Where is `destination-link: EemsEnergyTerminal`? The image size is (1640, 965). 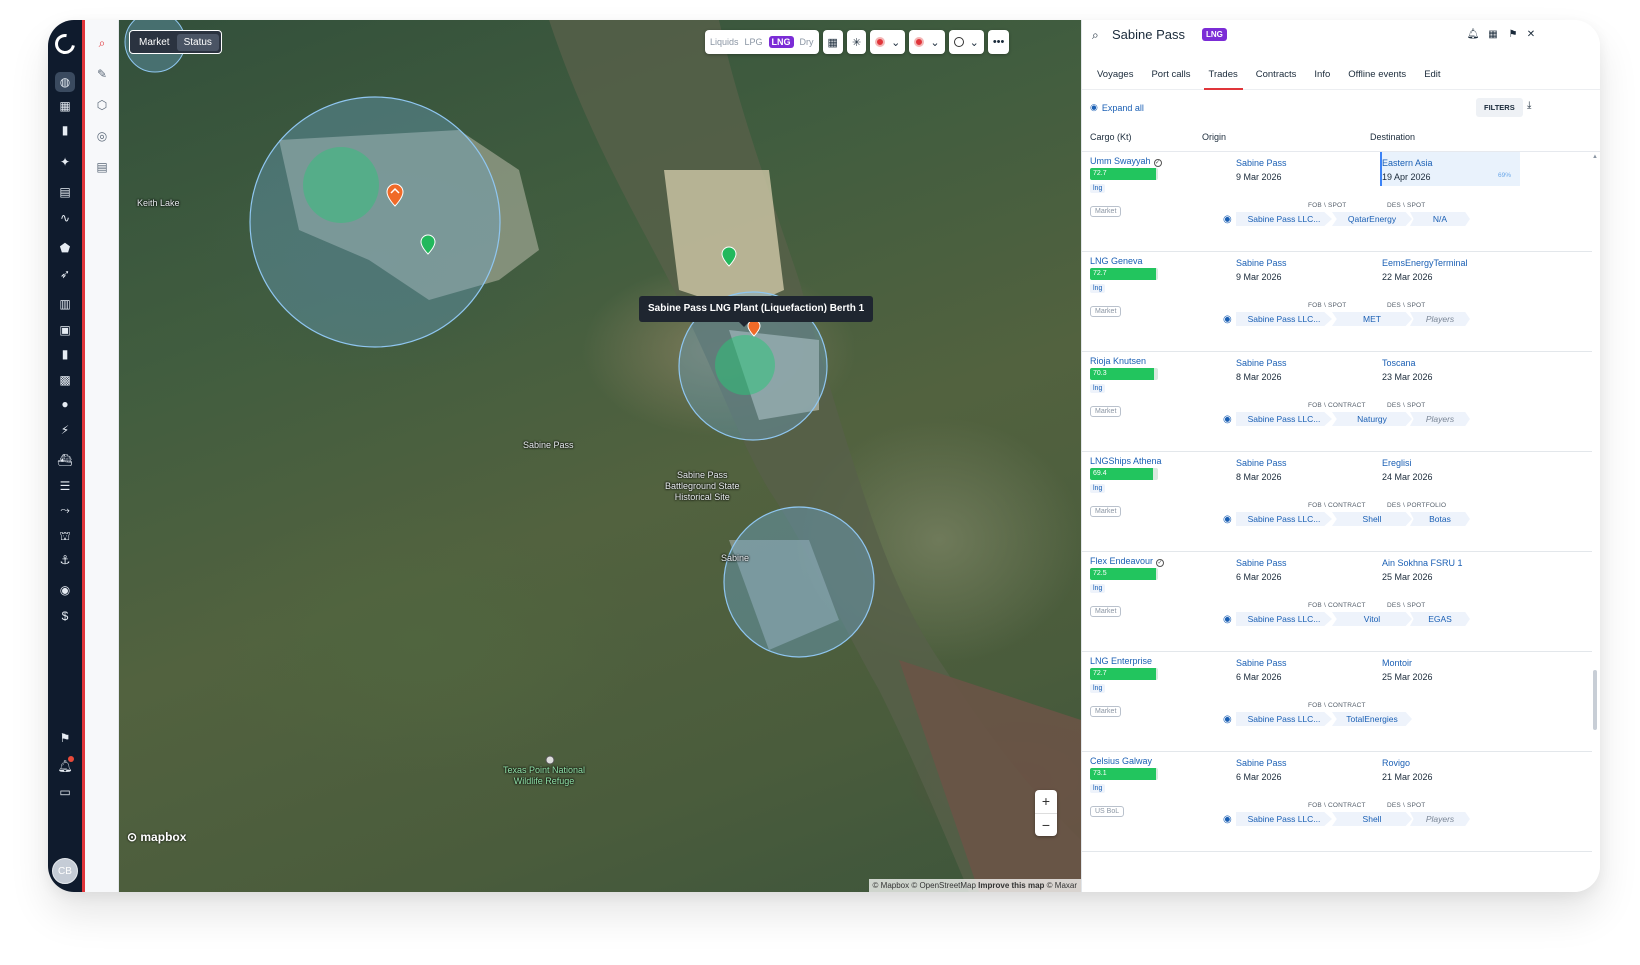 destination-link: EemsEnergyTerminal is located at coordinates (1425, 263).